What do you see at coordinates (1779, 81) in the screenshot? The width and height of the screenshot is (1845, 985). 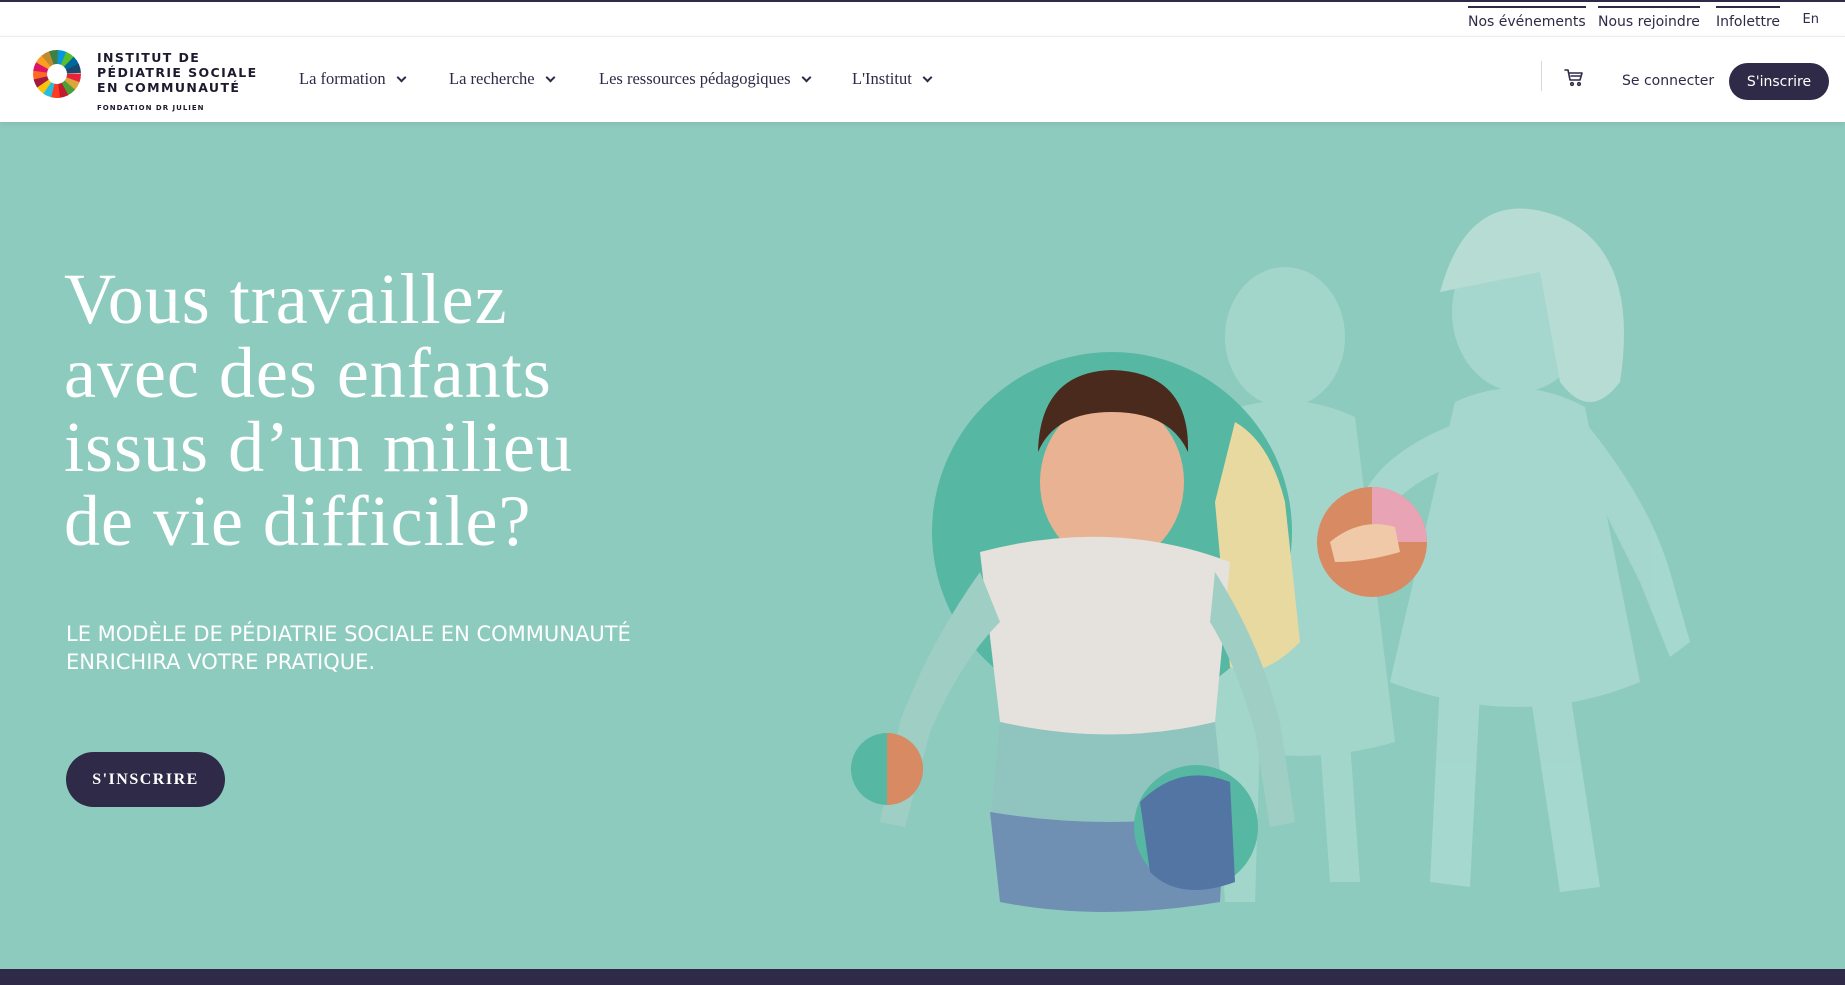 I see `signup-button: S'inscrire` at bounding box center [1779, 81].